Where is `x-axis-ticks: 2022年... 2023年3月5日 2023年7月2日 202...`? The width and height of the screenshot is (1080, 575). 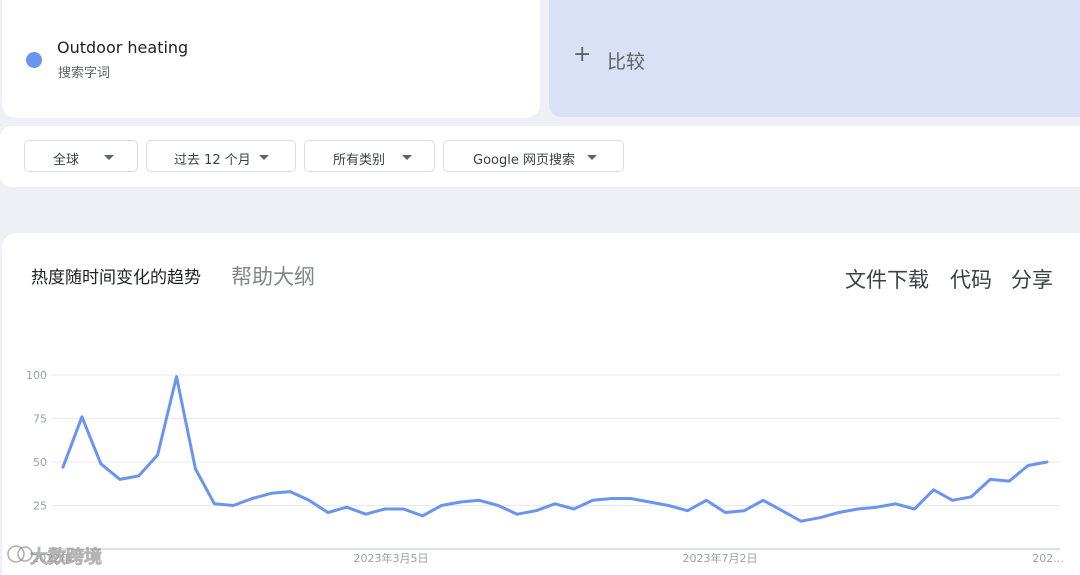 x-axis-ticks: 2022年... 2023年3月5日 2023年7月2日 202... is located at coordinates (547, 558).